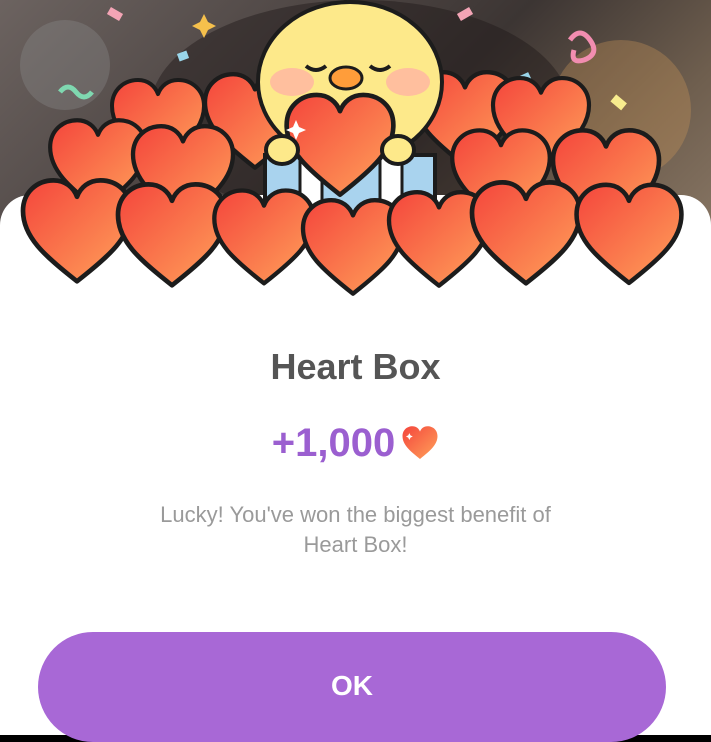  What do you see at coordinates (333, 442) in the screenshot?
I see `reward-amount: +1,000` at bounding box center [333, 442].